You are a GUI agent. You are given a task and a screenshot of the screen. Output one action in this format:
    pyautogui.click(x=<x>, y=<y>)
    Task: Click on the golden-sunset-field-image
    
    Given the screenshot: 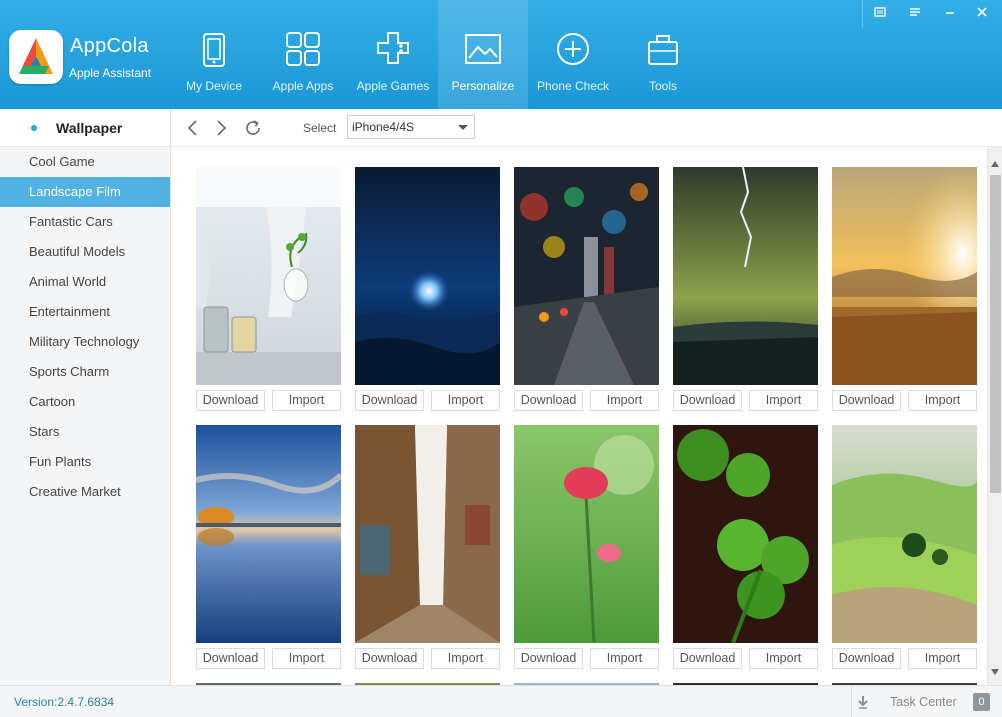 What is the action you would take?
    pyautogui.click(x=904, y=276)
    